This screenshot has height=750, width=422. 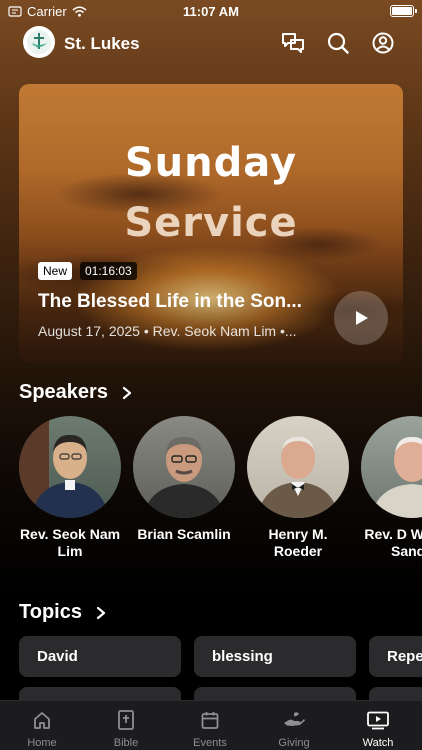 What do you see at coordinates (108, 271) in the screenshot?
I see `duration-badge: 01:16:03` at bounding box center [108, 271].